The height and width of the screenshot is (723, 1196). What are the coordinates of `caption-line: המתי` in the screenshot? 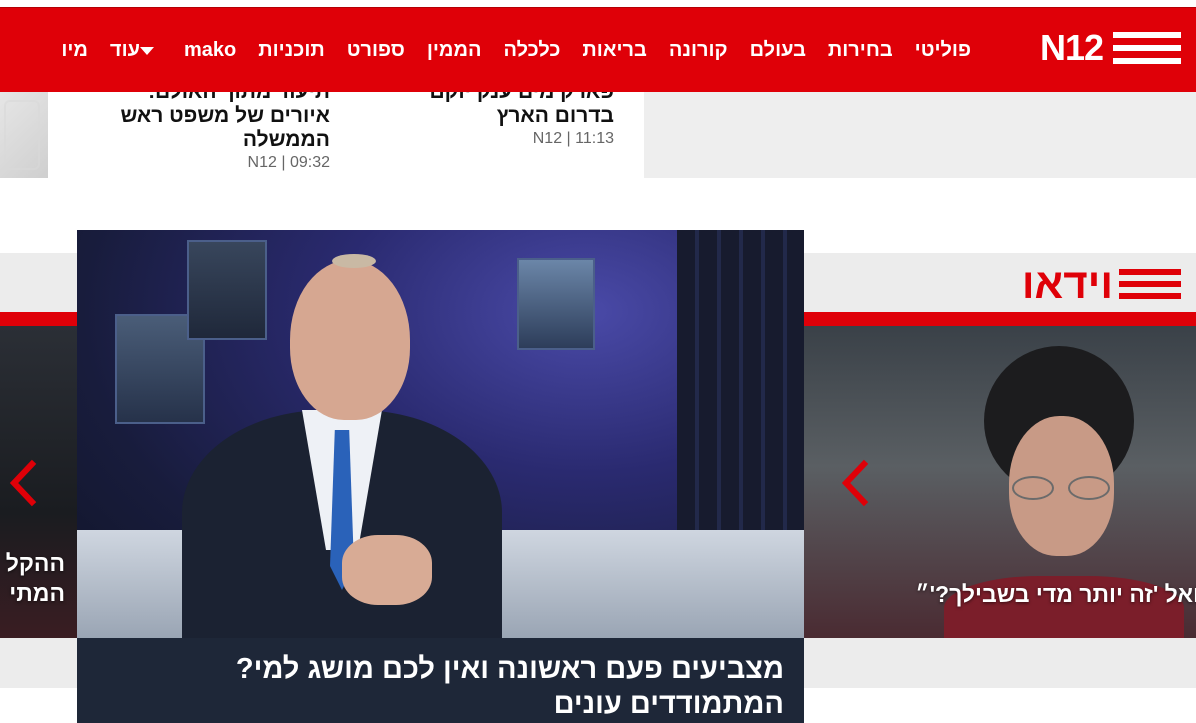 It's located at (37, 593).